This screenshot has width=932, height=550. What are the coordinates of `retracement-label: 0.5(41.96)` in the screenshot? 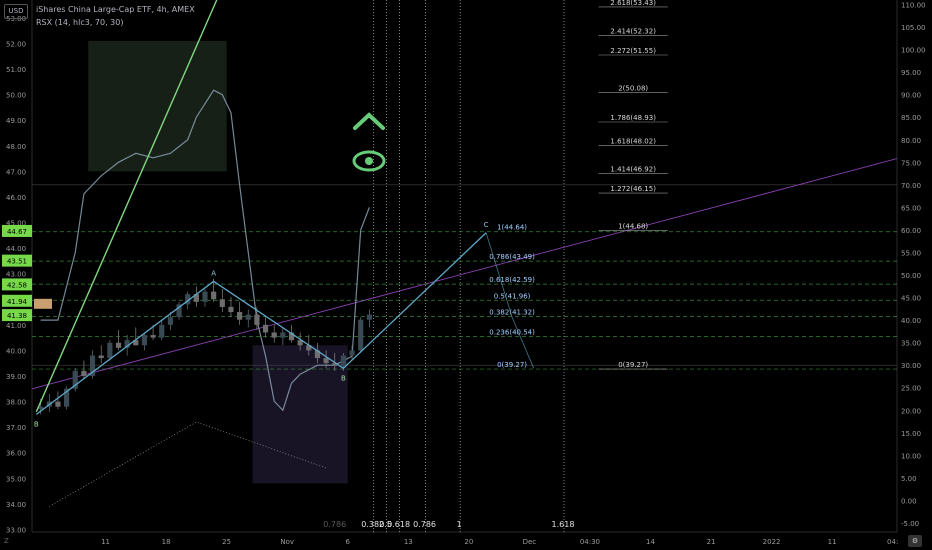 It's located at (512, 296).